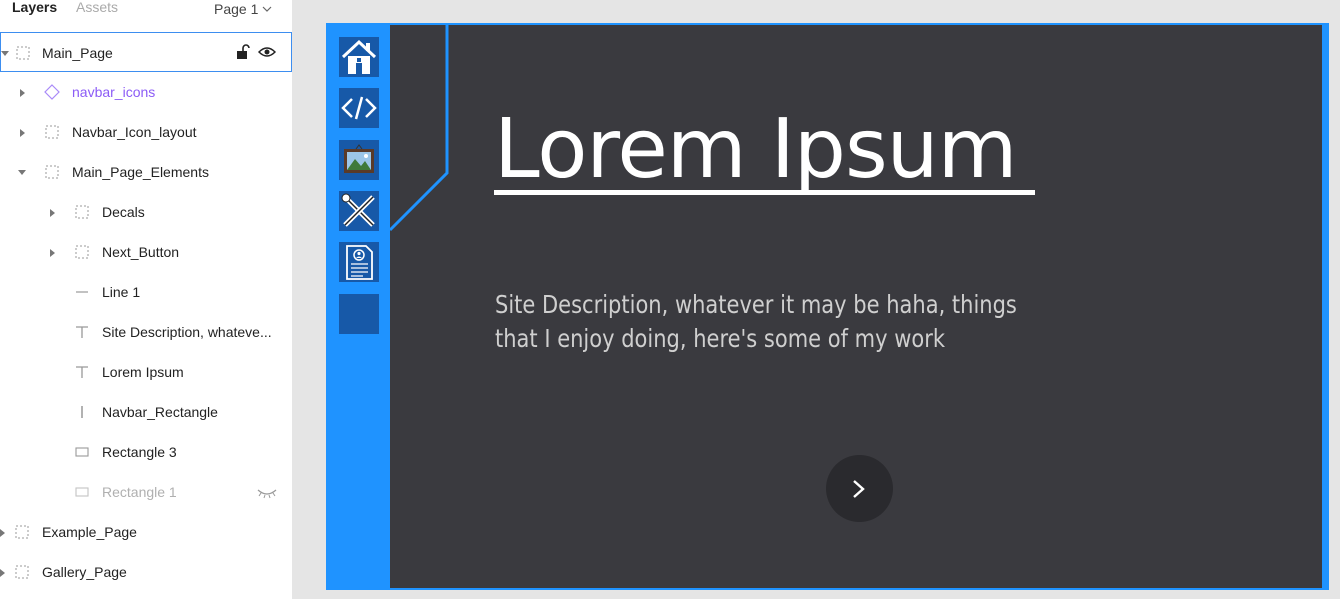 The height and width of the screenshot is (599, 1340). Describe the element at coordinates (359, 314) in the screenshot. I see `blank-nav-tile` at that location.